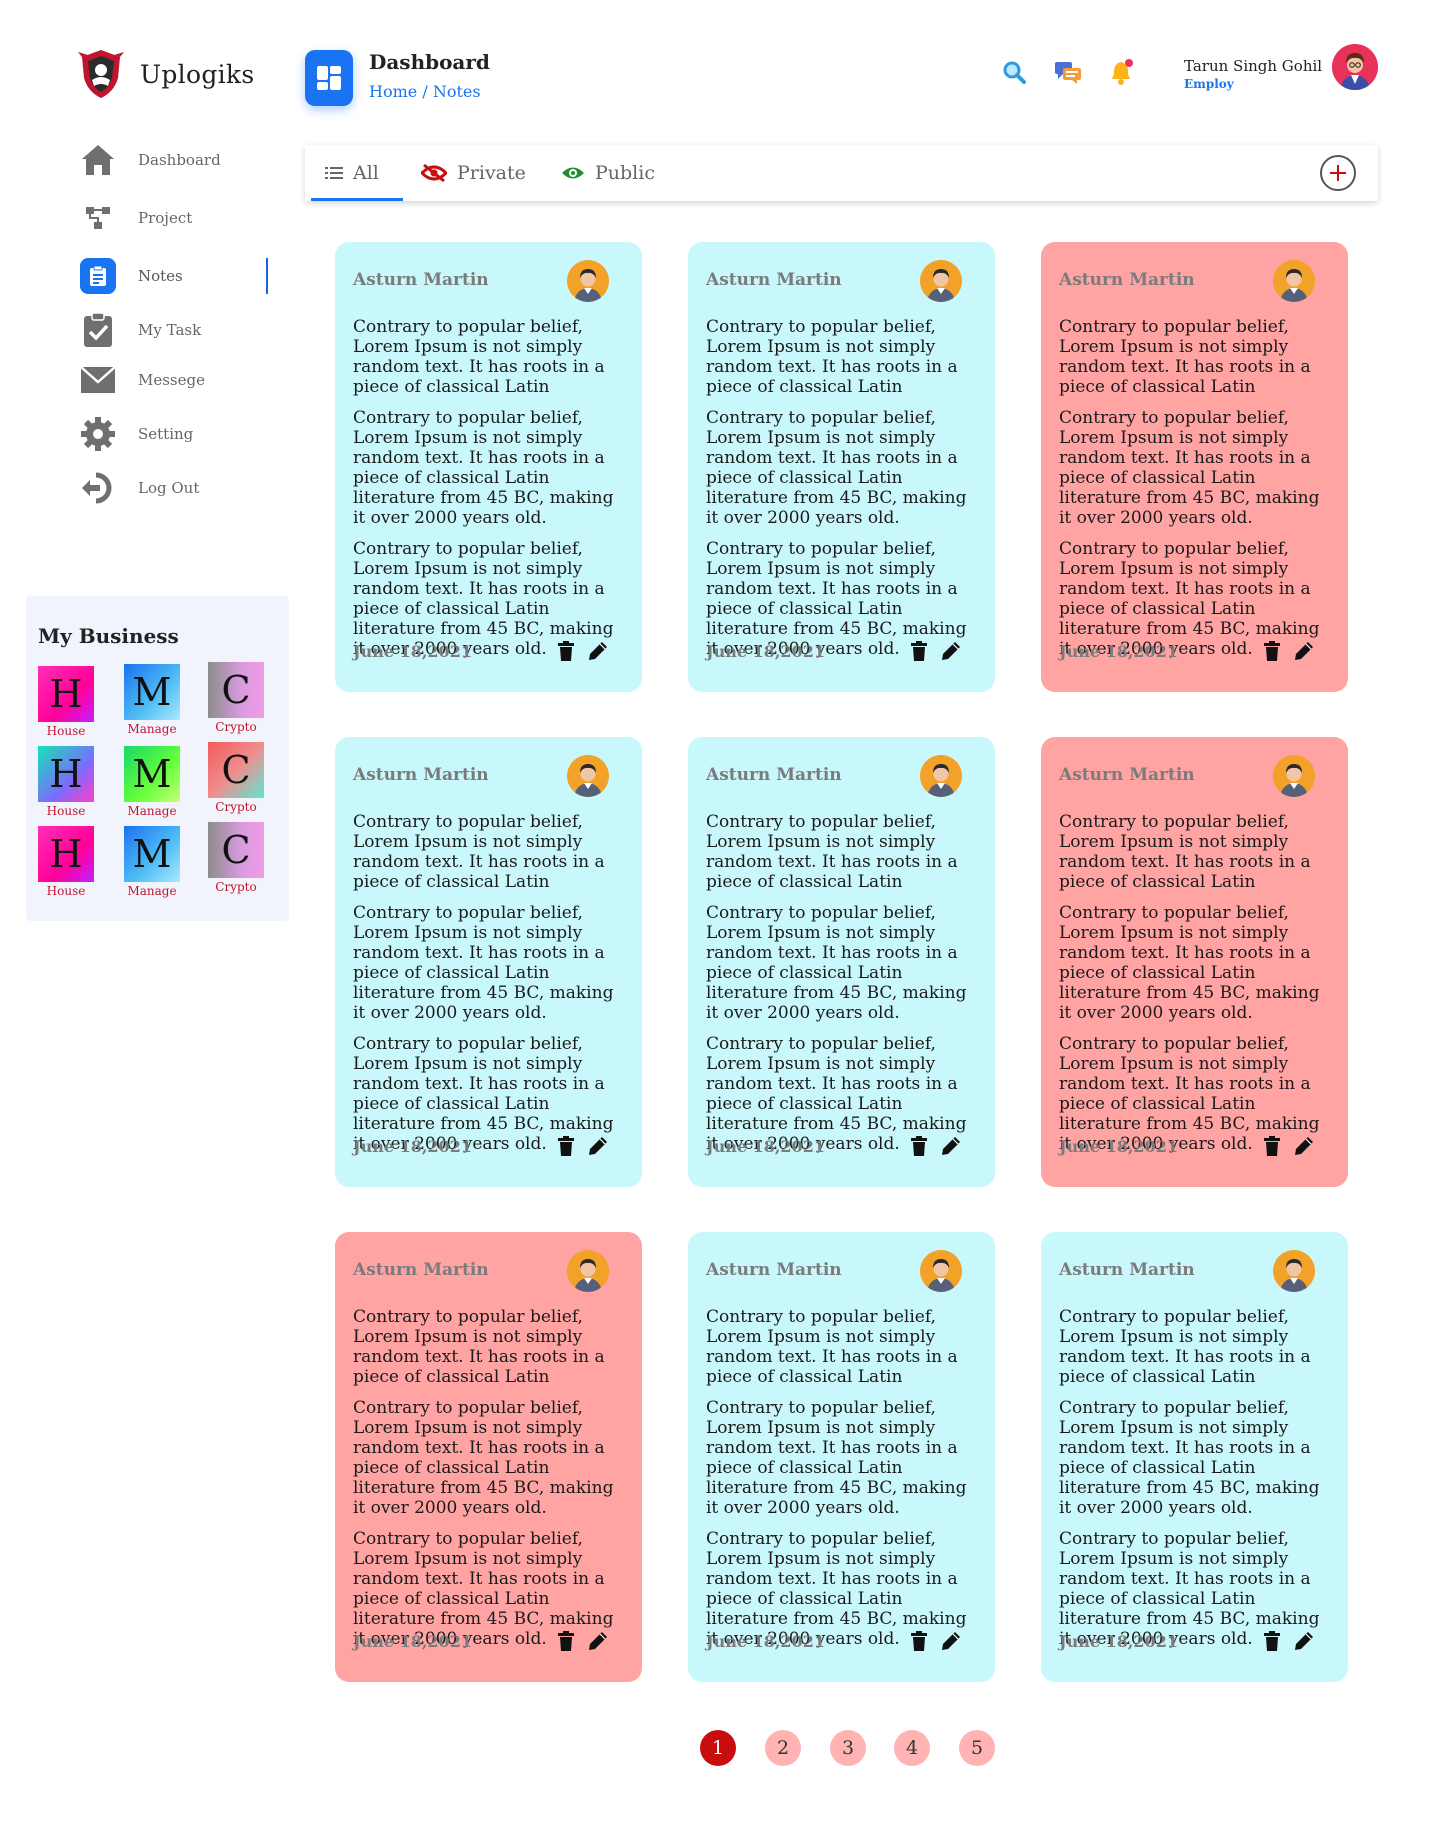 The image size is (1437, 1827). What do you see at coordinates (173, 380) in the screenshot?
I see `sidebar-item-messege: Messege` at bounding box center [173, 380].